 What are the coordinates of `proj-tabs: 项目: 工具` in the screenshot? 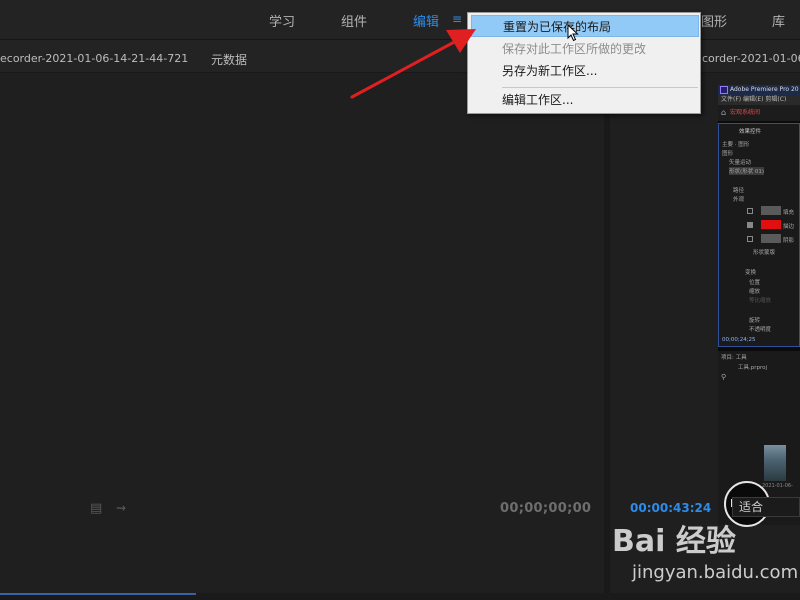 It's located at (734, 358).